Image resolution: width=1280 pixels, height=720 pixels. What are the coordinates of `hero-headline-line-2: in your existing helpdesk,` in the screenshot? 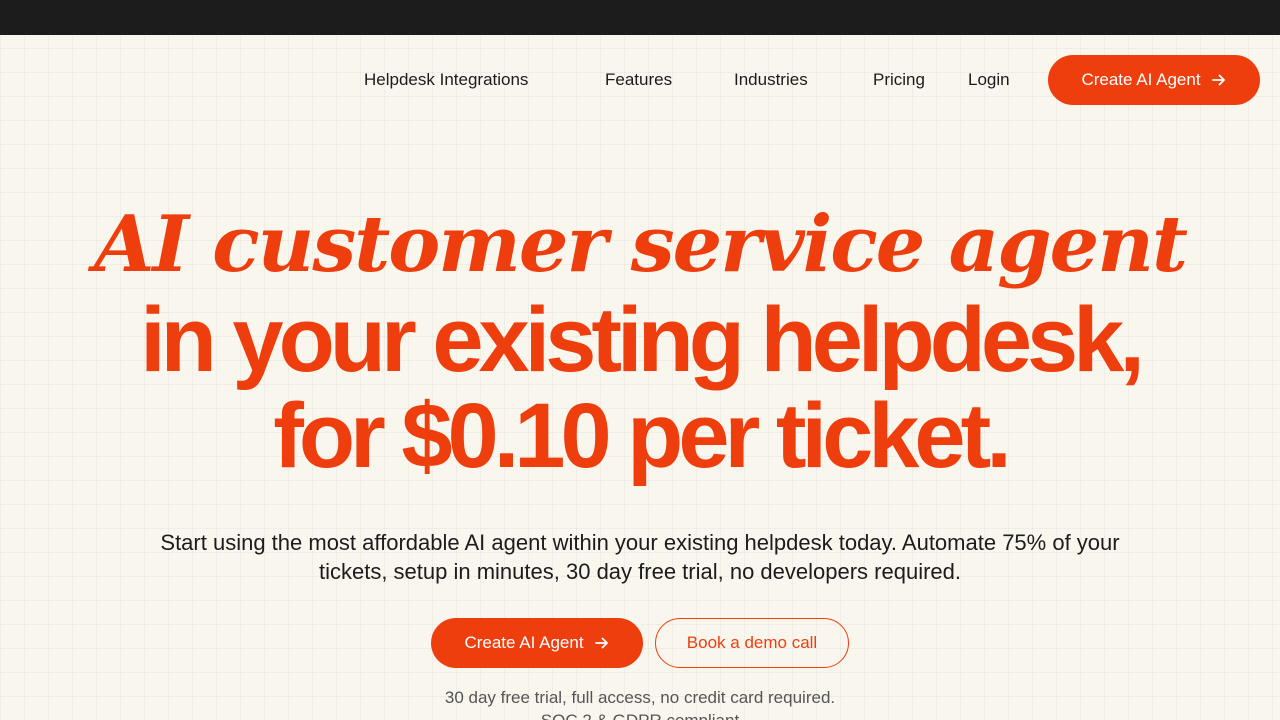 It's located at (642, 340).